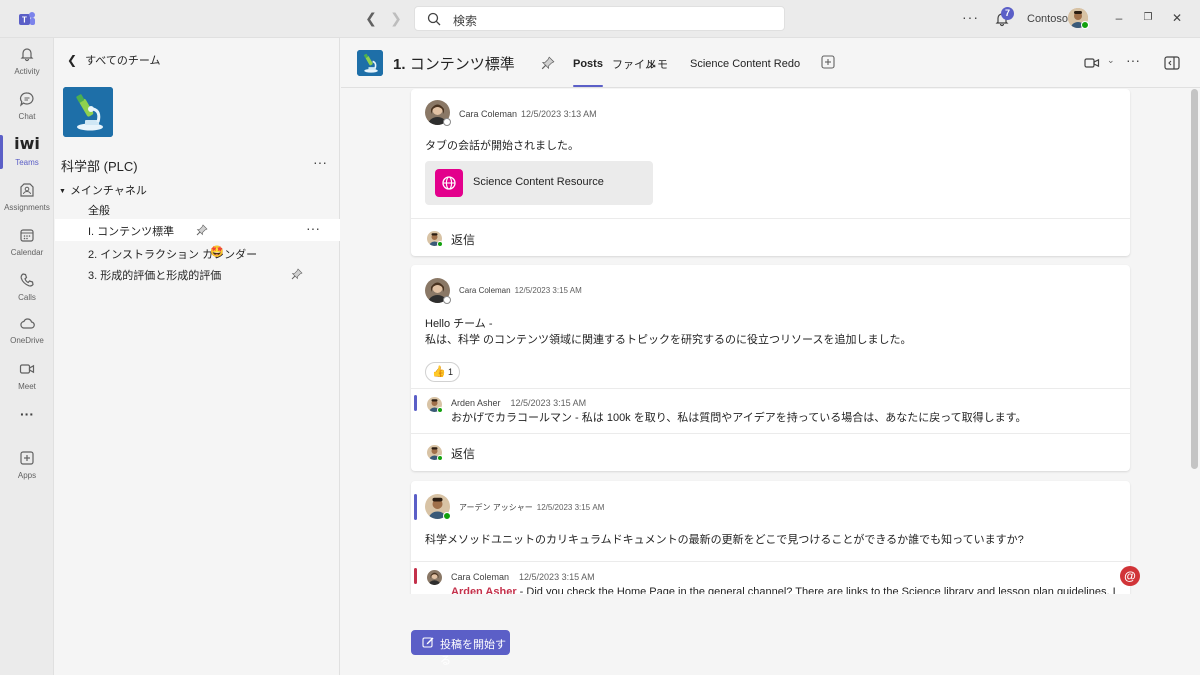  Describe the element at coordinates (27, 116) in the screenshot. I see `rail-label: Chat` at that location.